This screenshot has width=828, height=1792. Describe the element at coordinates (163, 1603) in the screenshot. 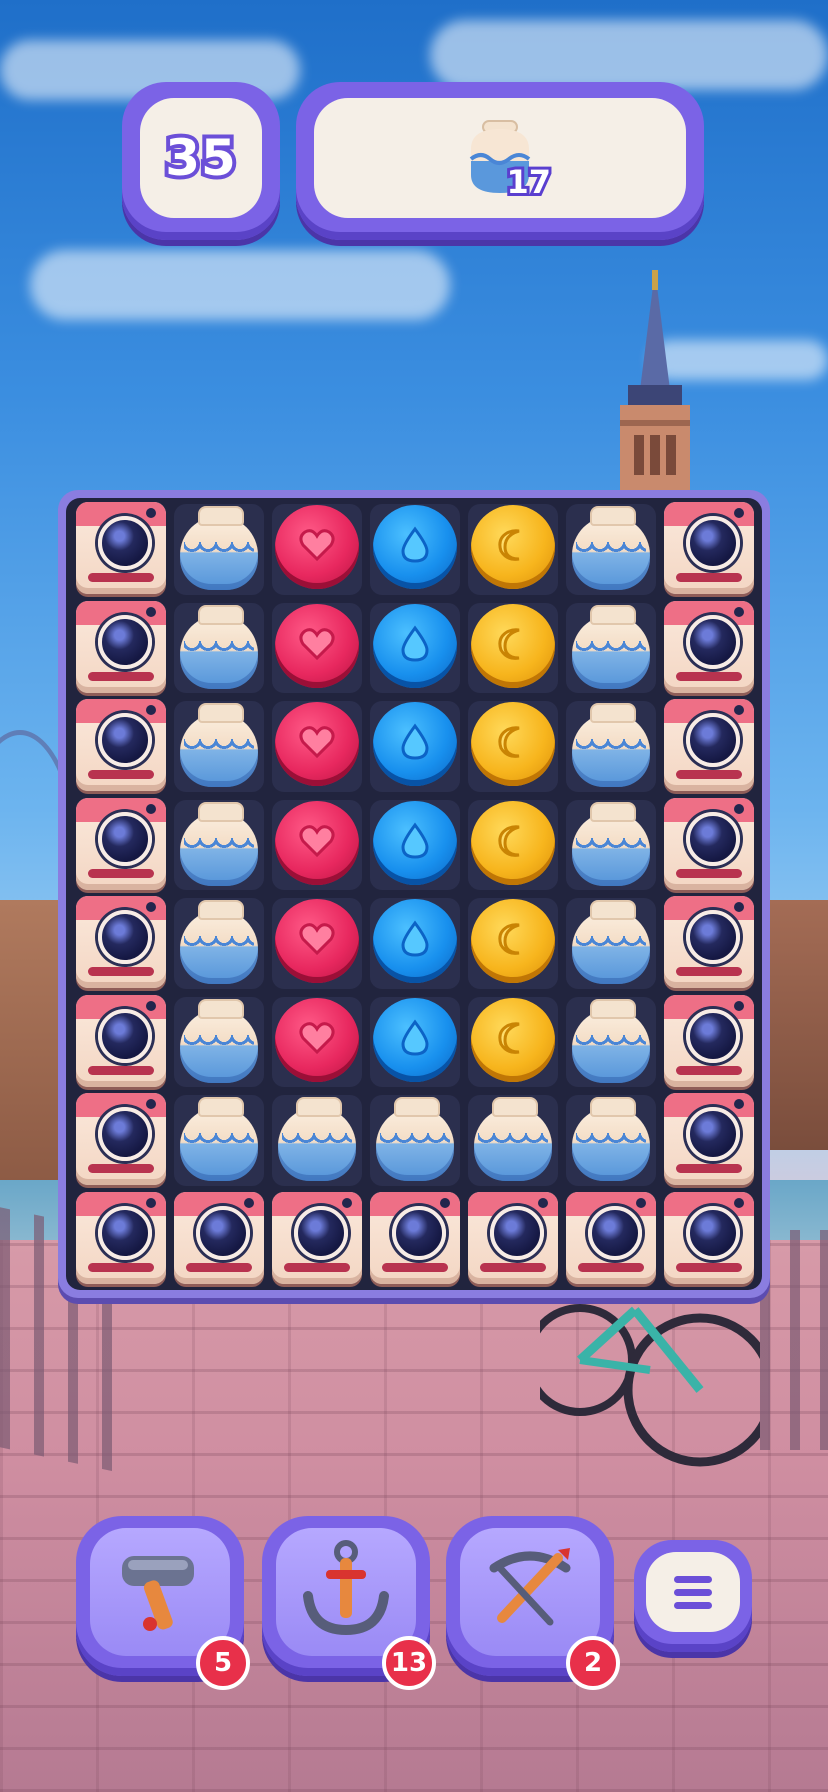

I see `booster-hammer-button: 5` at that location.